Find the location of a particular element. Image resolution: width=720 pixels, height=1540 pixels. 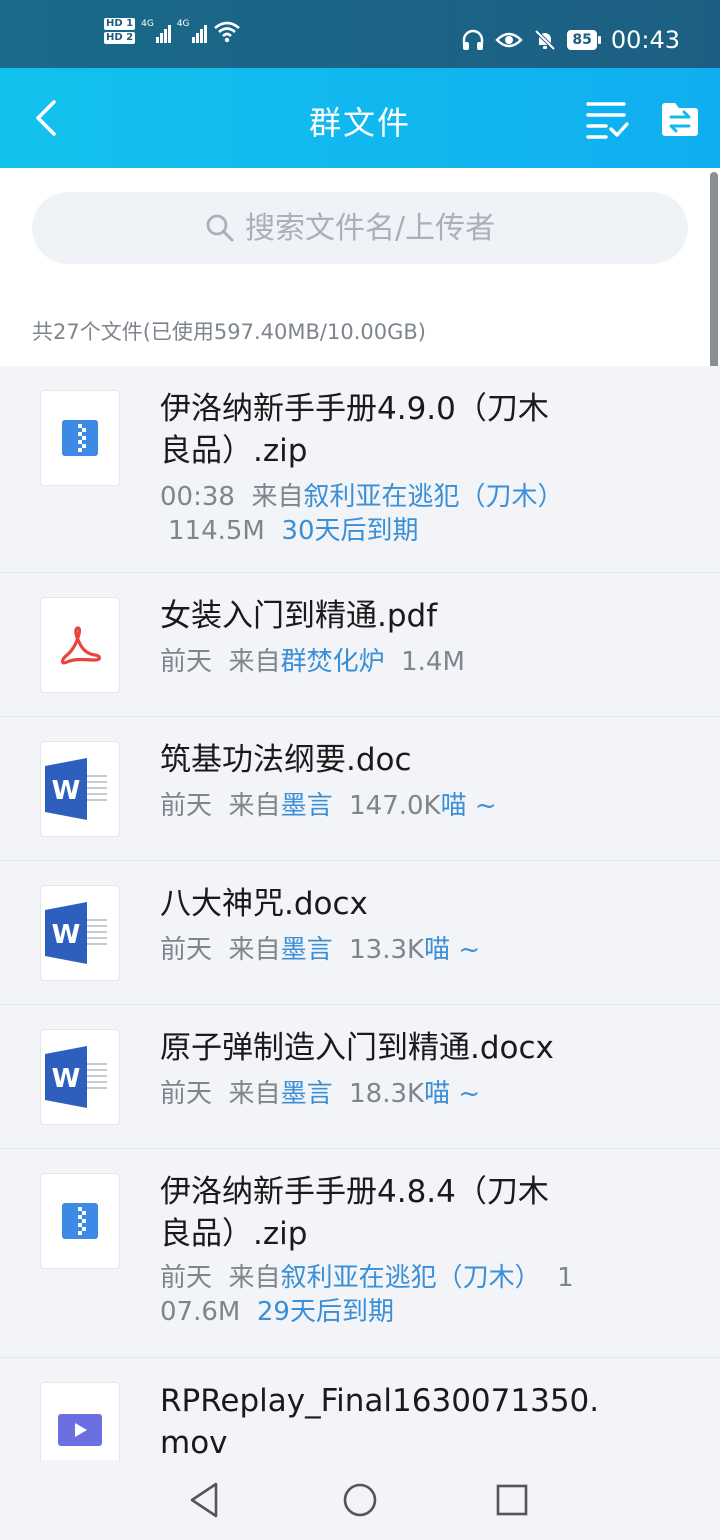

battery-icon: 85 is located at coordinates (584, 40).